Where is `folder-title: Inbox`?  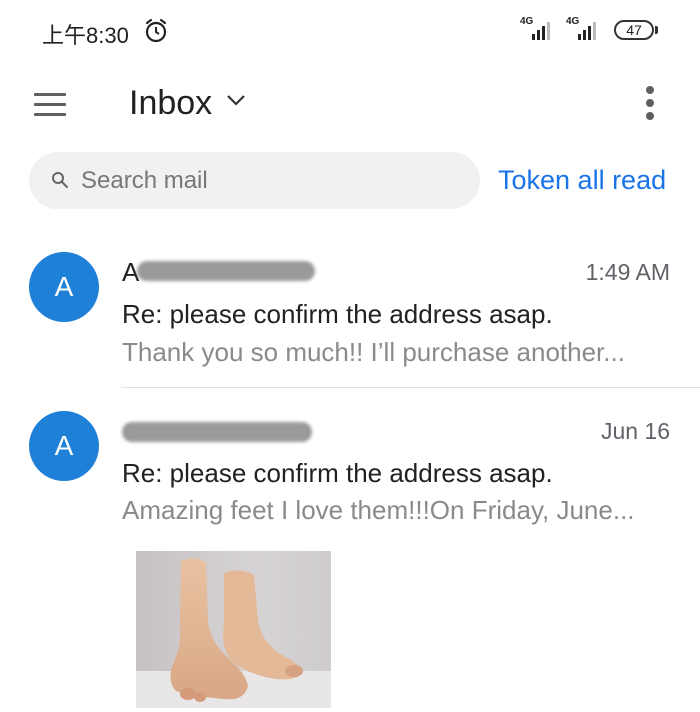 folder-title: Inbox is located at coordinates (170, 103).